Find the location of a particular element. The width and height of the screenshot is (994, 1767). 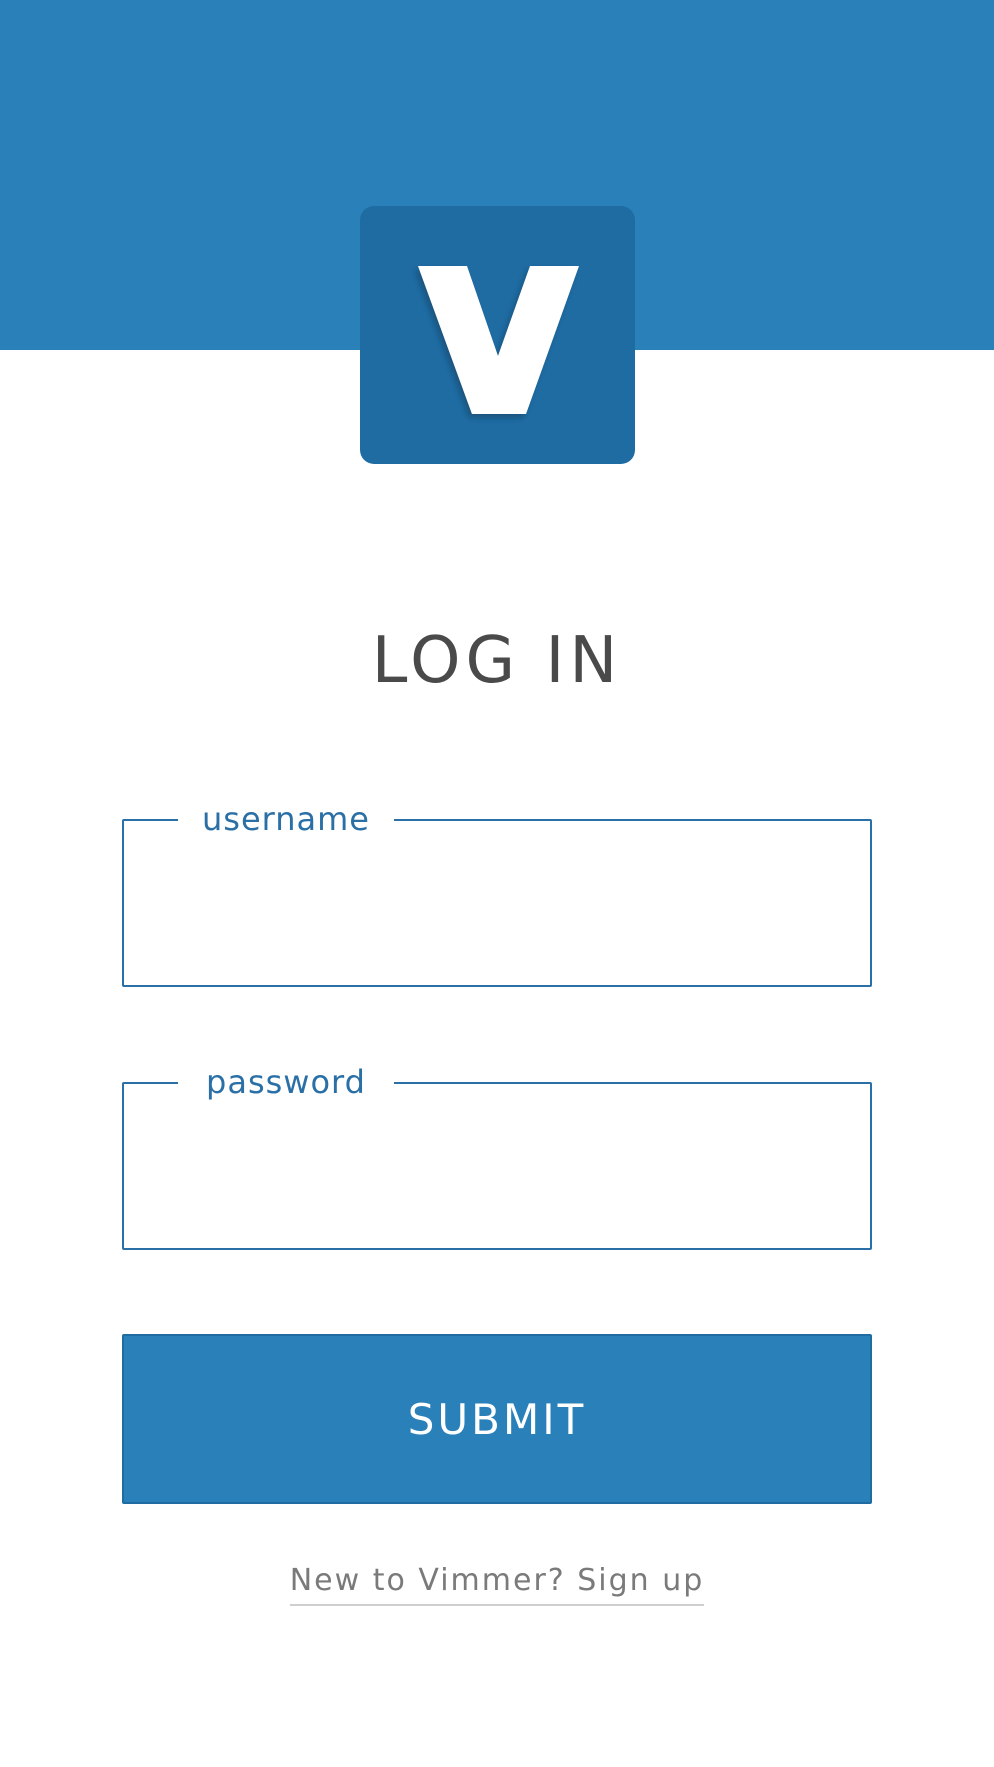

submit-button: SUBMIT is located at coordinates (497, 1419).